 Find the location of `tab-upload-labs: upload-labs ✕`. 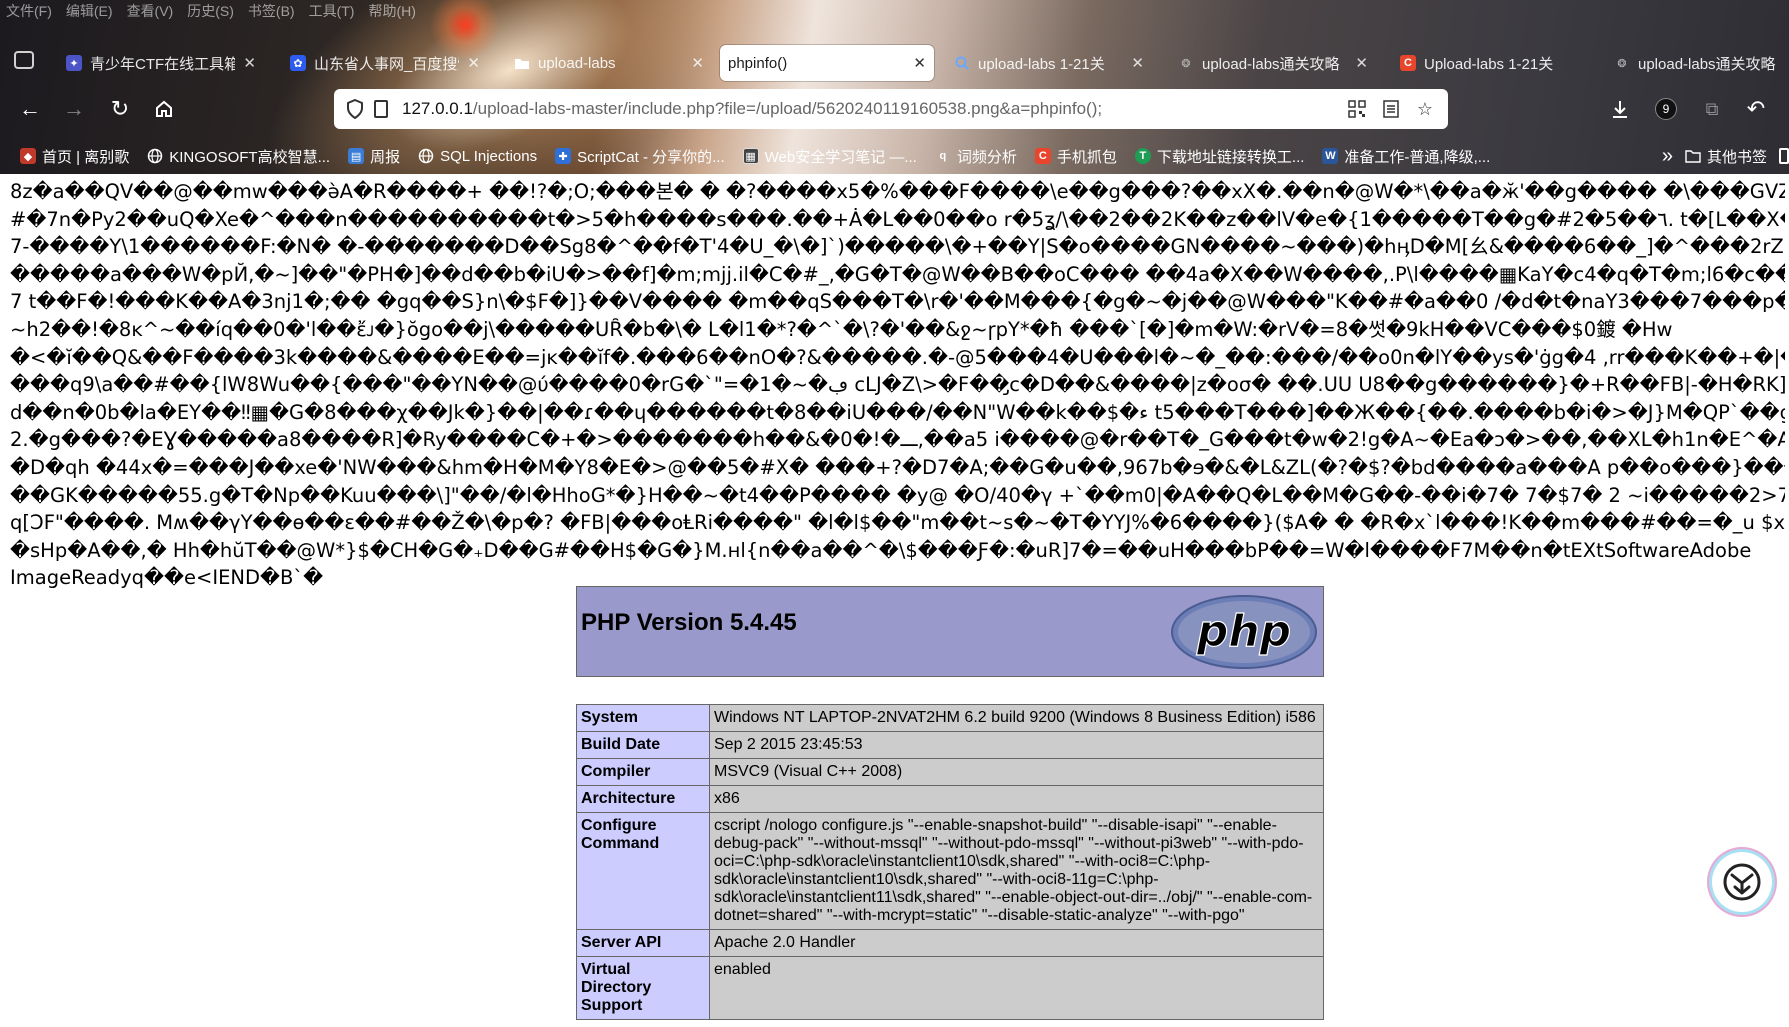

tab-upload-labs: upload-labs ✕ is located at coordinates (609, 63).